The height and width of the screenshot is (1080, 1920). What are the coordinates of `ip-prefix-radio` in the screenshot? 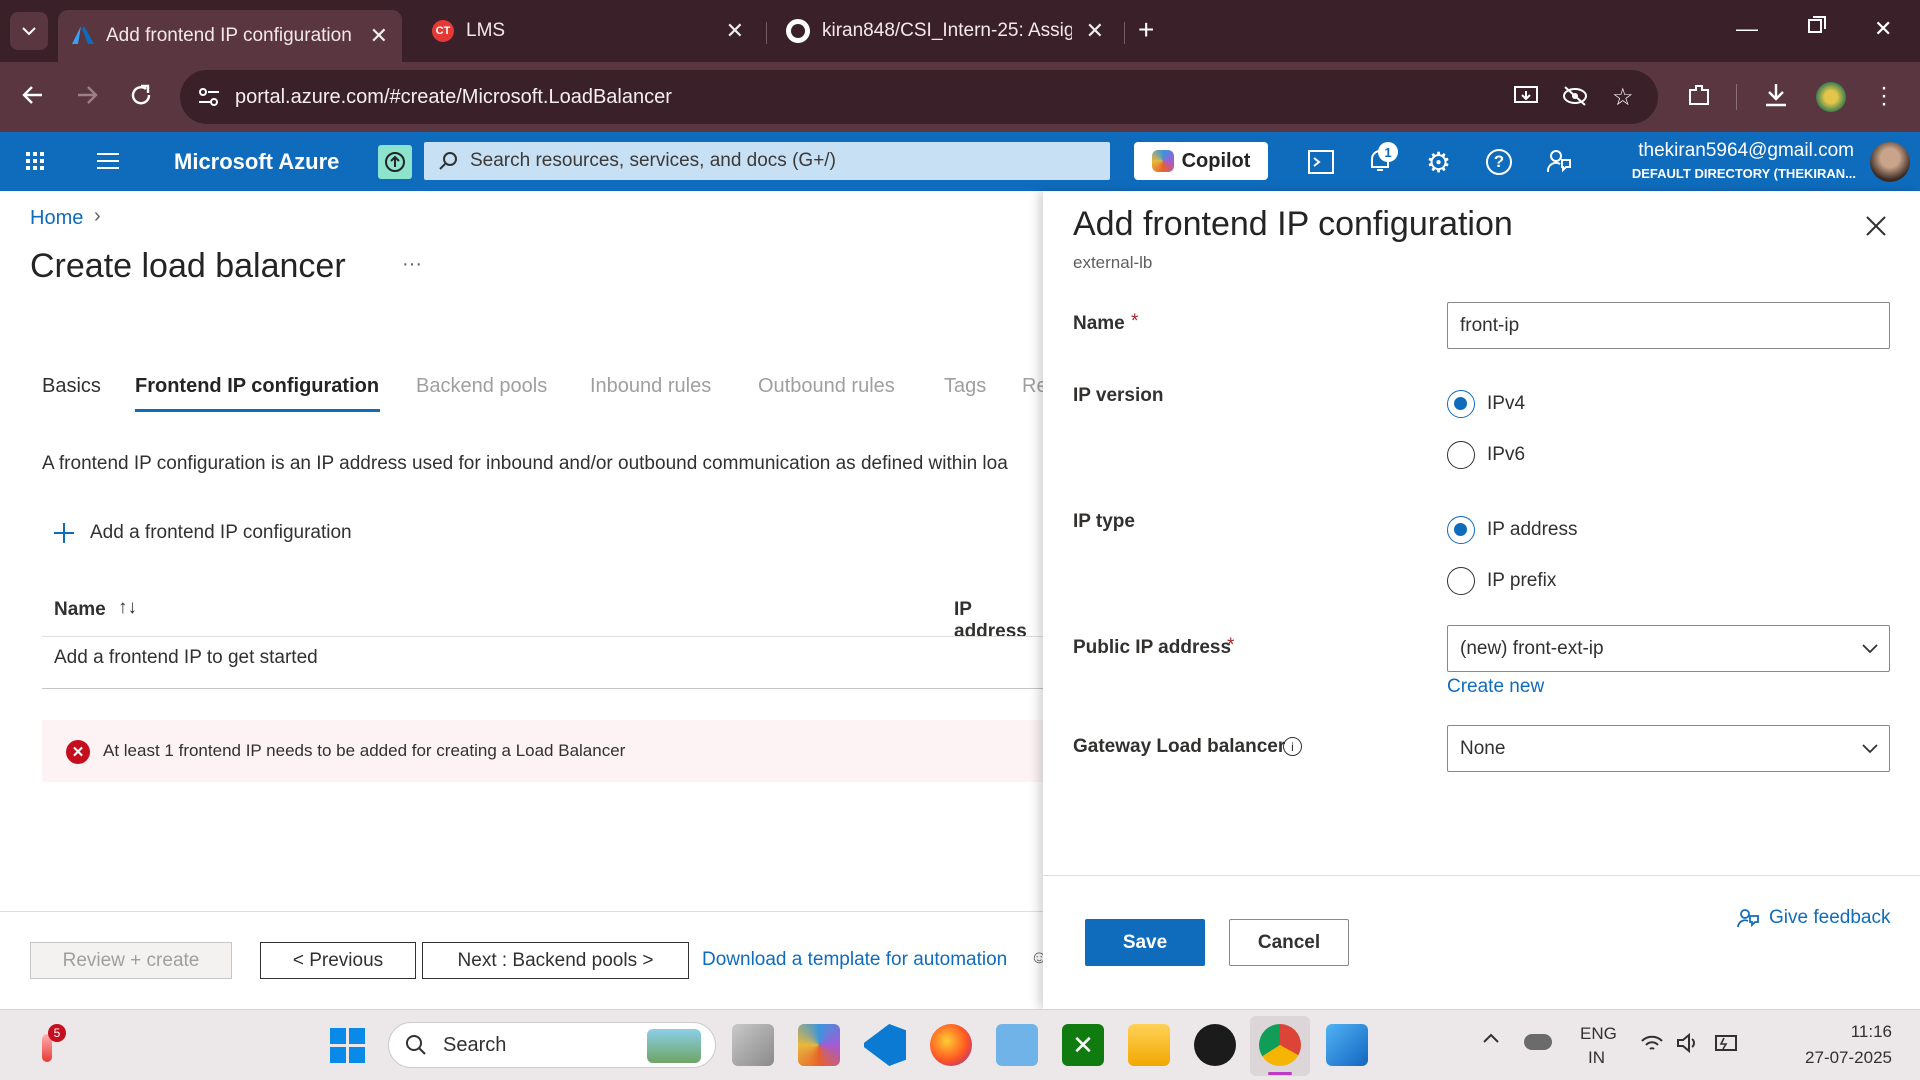 It's located at (1461, 581).